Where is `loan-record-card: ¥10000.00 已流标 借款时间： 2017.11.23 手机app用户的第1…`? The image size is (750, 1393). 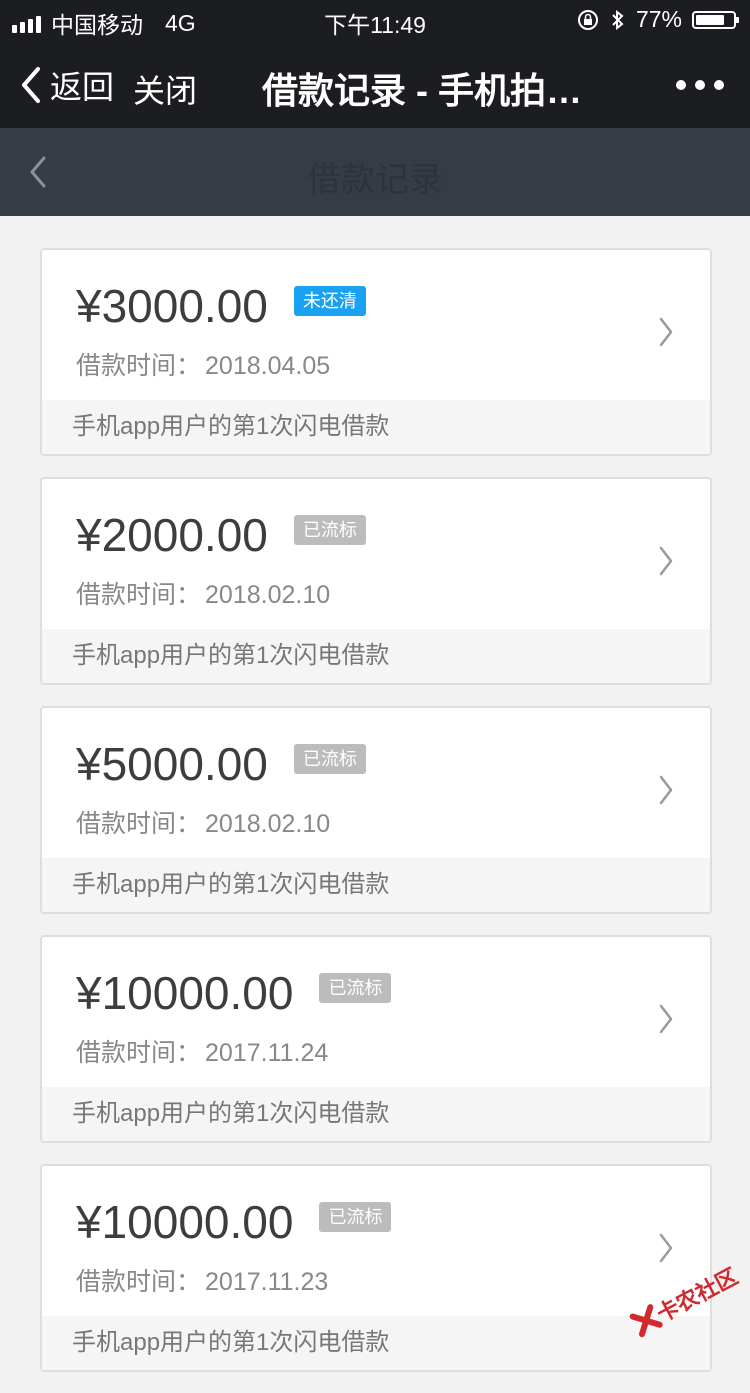
loan-record-card: ¥10000.00 已流标 借款时间： 2017.11.23 手机app用户的第1… is located at coordinates (376, 1268).